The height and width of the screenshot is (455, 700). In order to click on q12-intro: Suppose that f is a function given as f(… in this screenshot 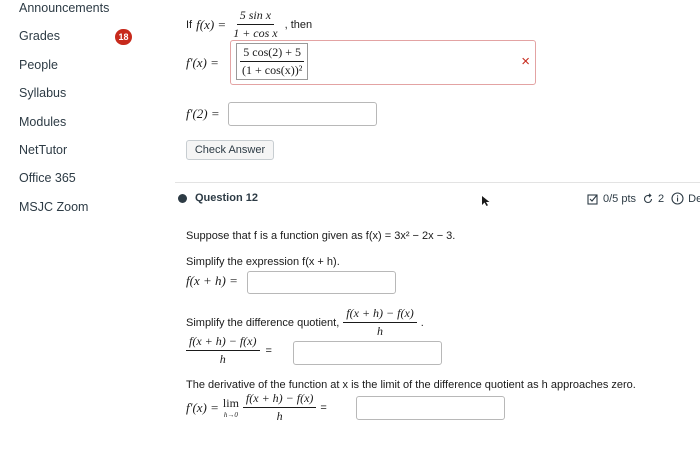, I will do `click(321, 236)`.